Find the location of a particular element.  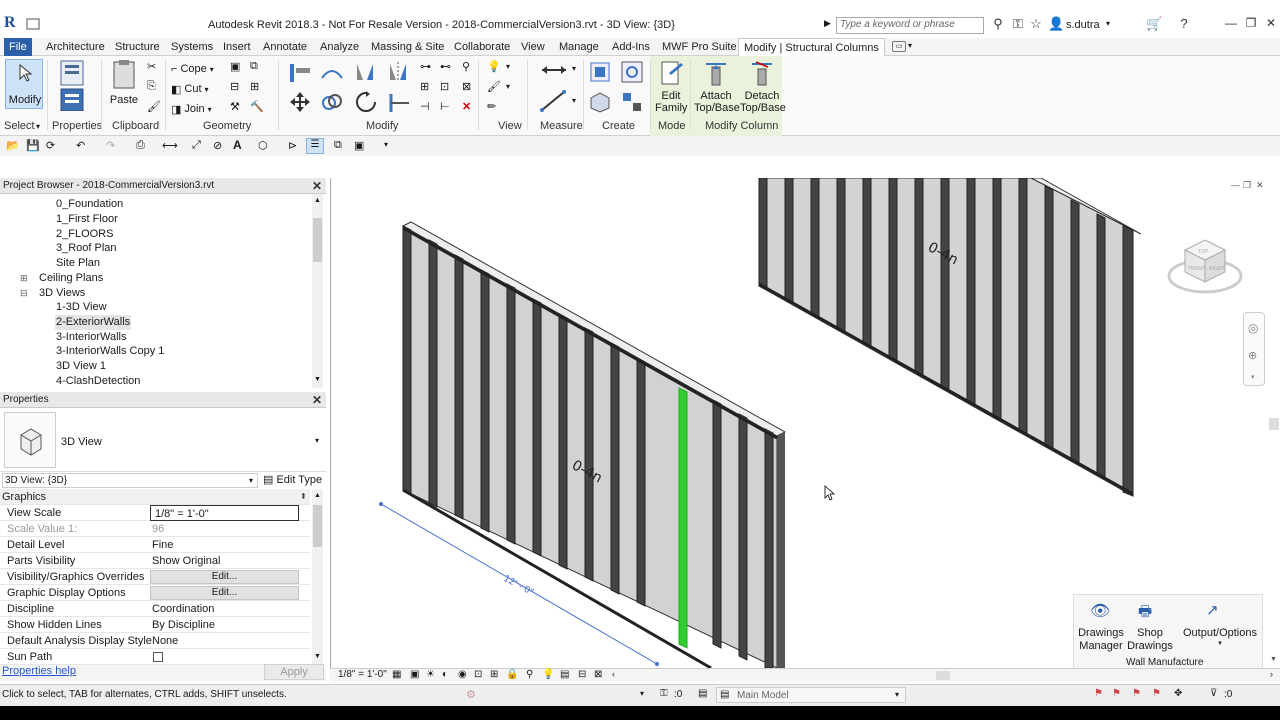

tab-analyze: Analyze is located at coordinates (339, 47).